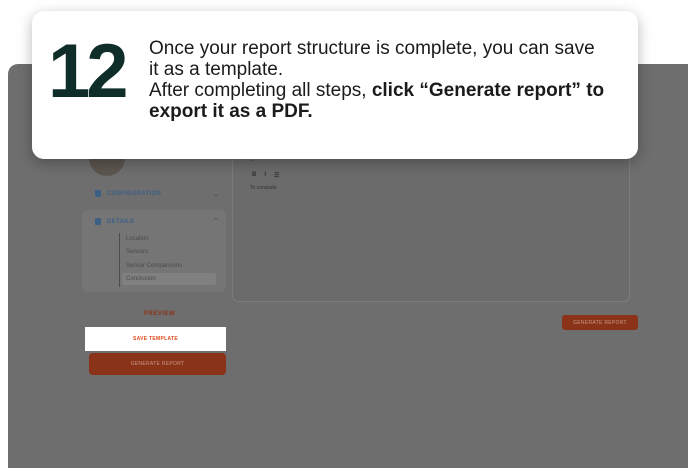  What do you see at coordinates (216, 194) in the screenshot?
I see `chevron-down-icon: ⌄` at bounding box center [216, 194].